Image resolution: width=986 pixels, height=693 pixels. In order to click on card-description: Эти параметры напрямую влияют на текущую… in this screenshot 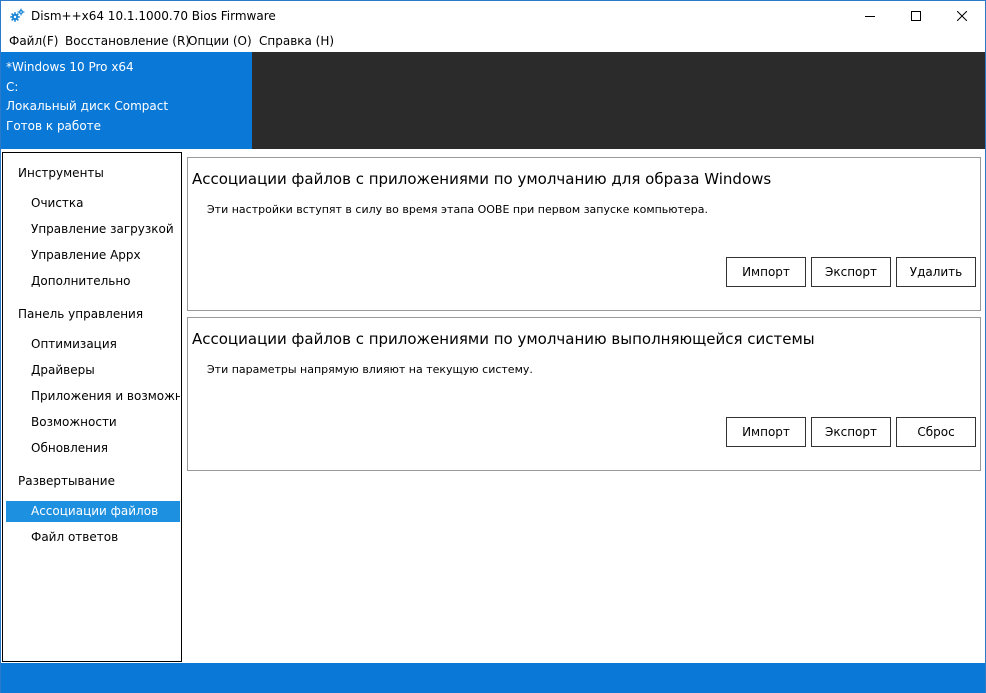, I will do `click(370, 369)`.